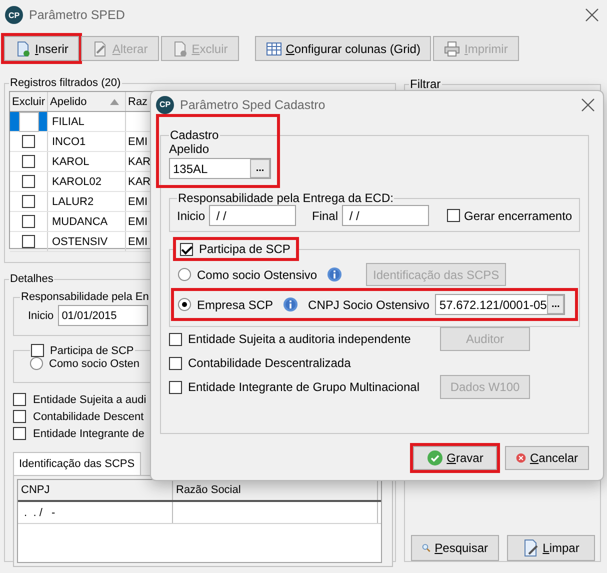 This screenshot has width=607, height=573. I want to click on checkbox-label: Contabilidade Descent, so click(88, 416).